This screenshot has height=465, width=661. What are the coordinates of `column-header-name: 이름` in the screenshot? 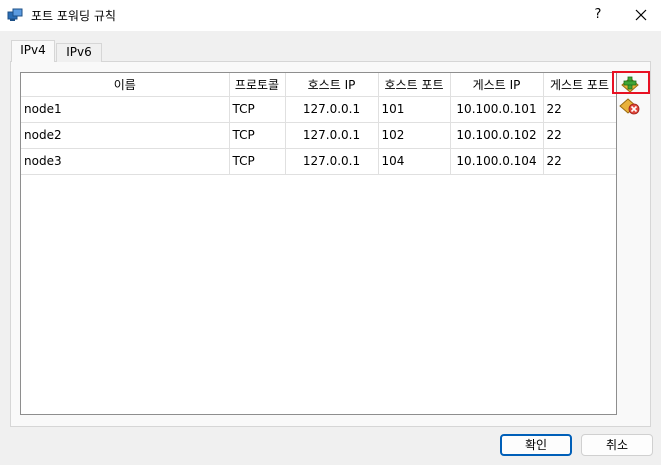 It's located at (125, 85).